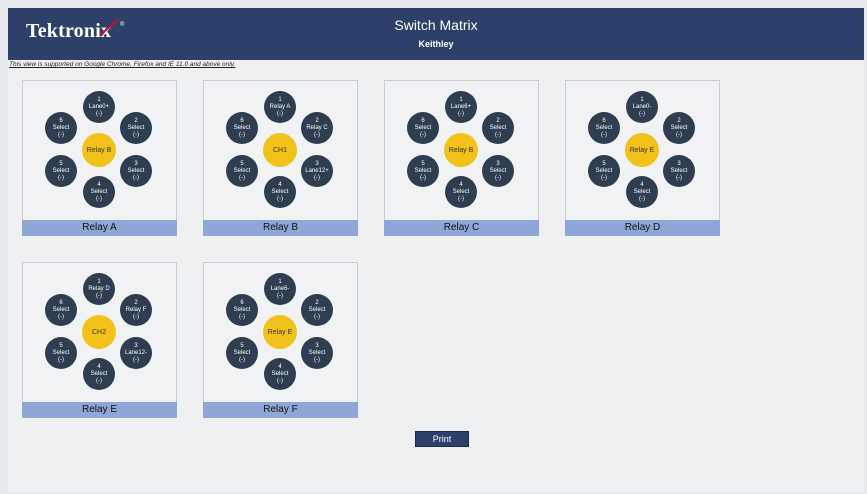 Image resolution: width=867 pixels, height=494 pixels. Describe the element at coordinates (136, 310) in the screenshot. I see `relay-node-2: 2 Relay F (-)` at that location.